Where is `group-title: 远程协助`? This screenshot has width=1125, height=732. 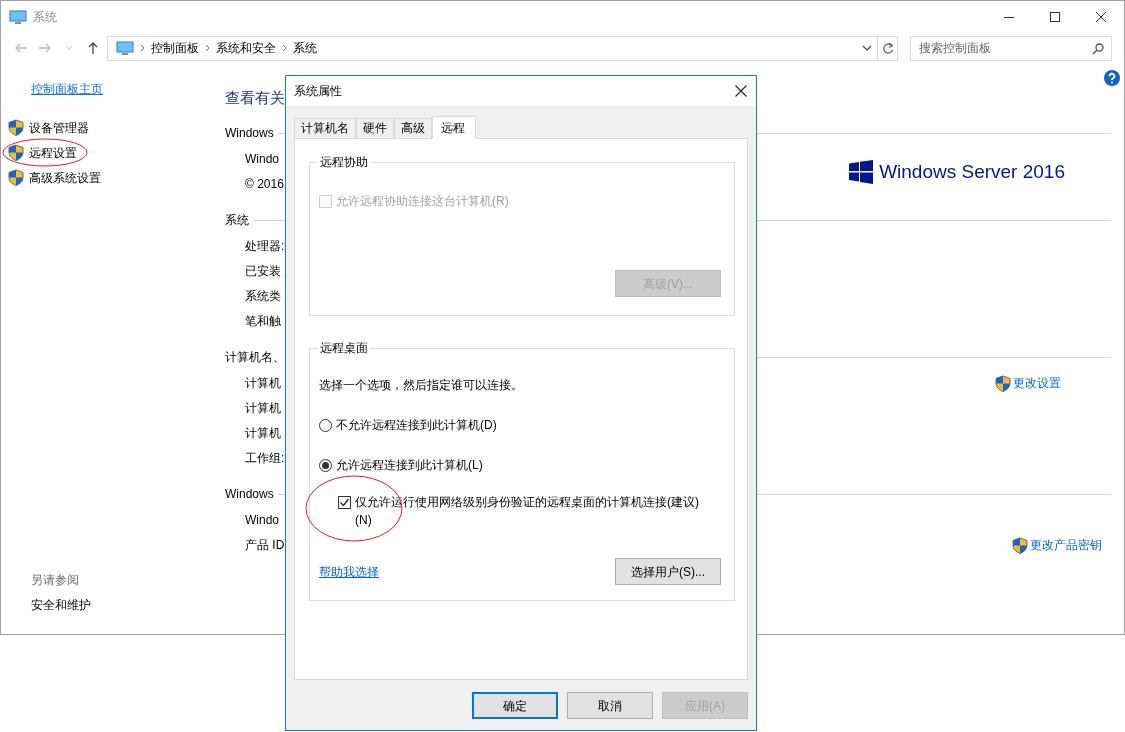
group-title: 远程协助 is located at coordinates (344, 162).